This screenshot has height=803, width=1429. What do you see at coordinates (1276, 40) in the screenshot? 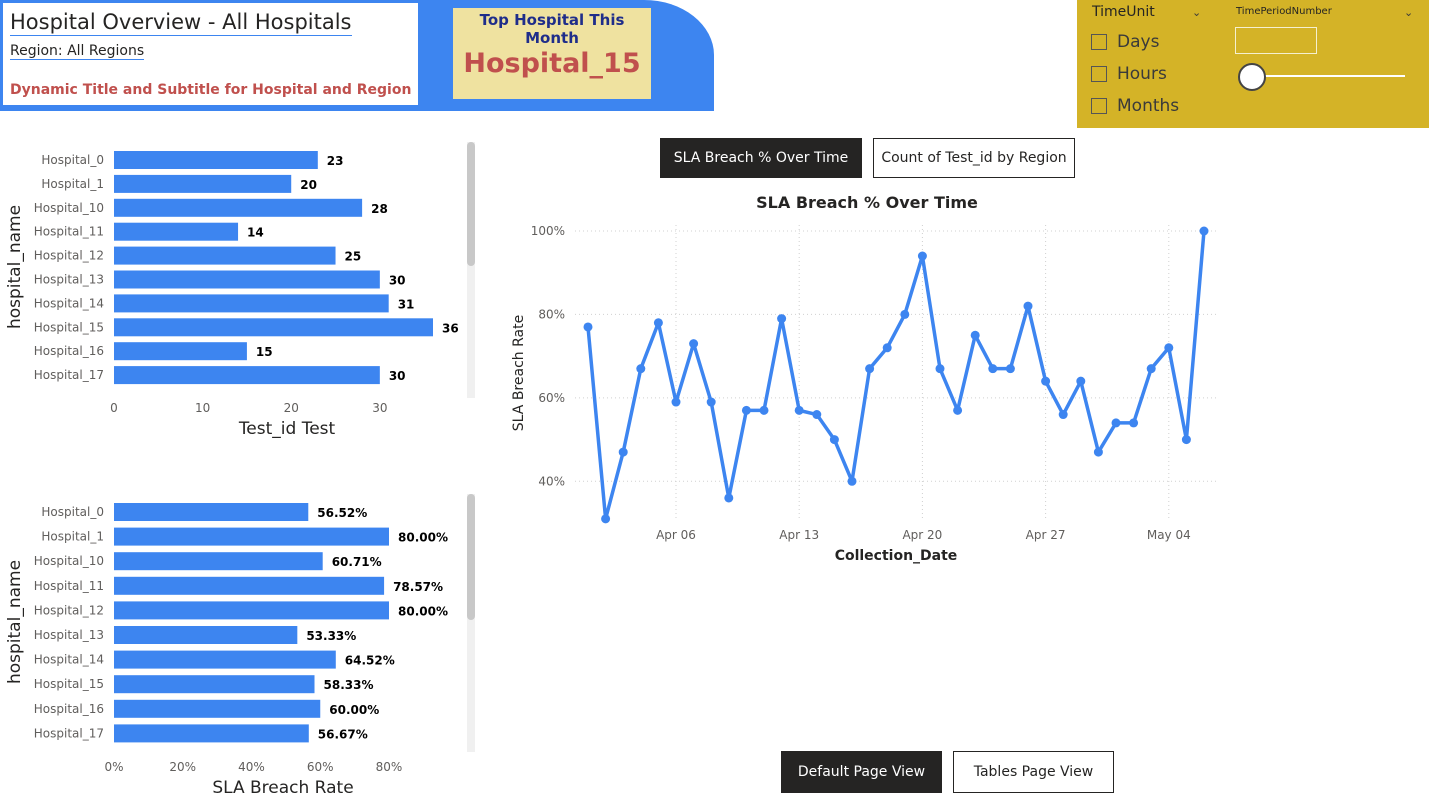
I see `time-period-input` at bounding box center [1276, 40].